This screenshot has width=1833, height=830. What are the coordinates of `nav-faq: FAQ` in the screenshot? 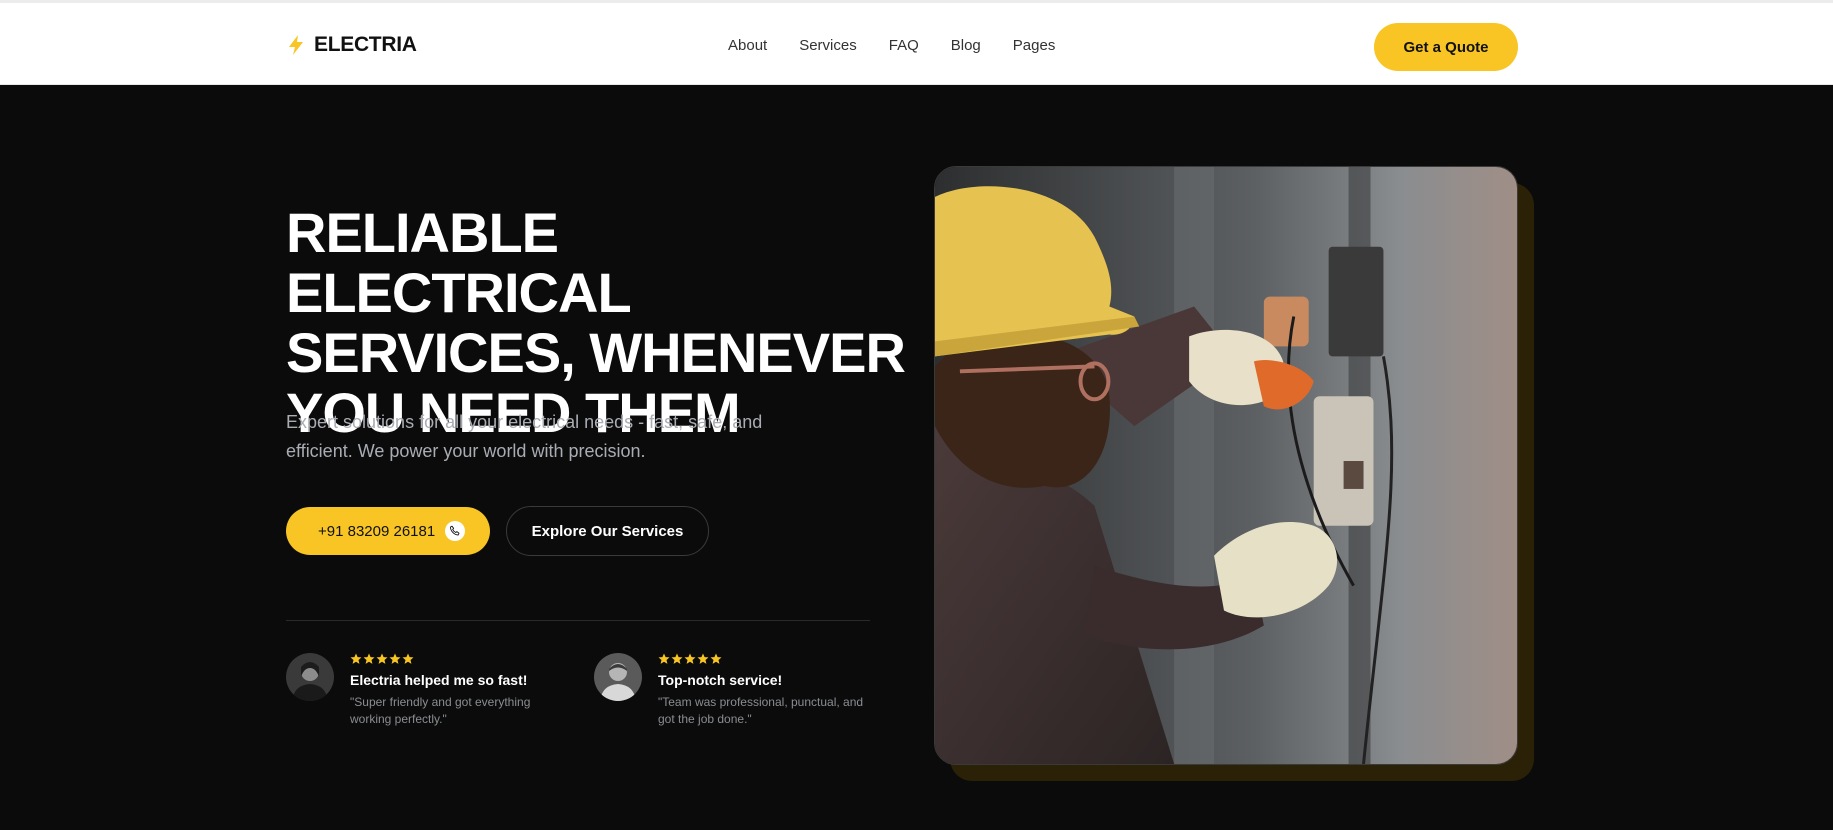 It's located at (904, 45).